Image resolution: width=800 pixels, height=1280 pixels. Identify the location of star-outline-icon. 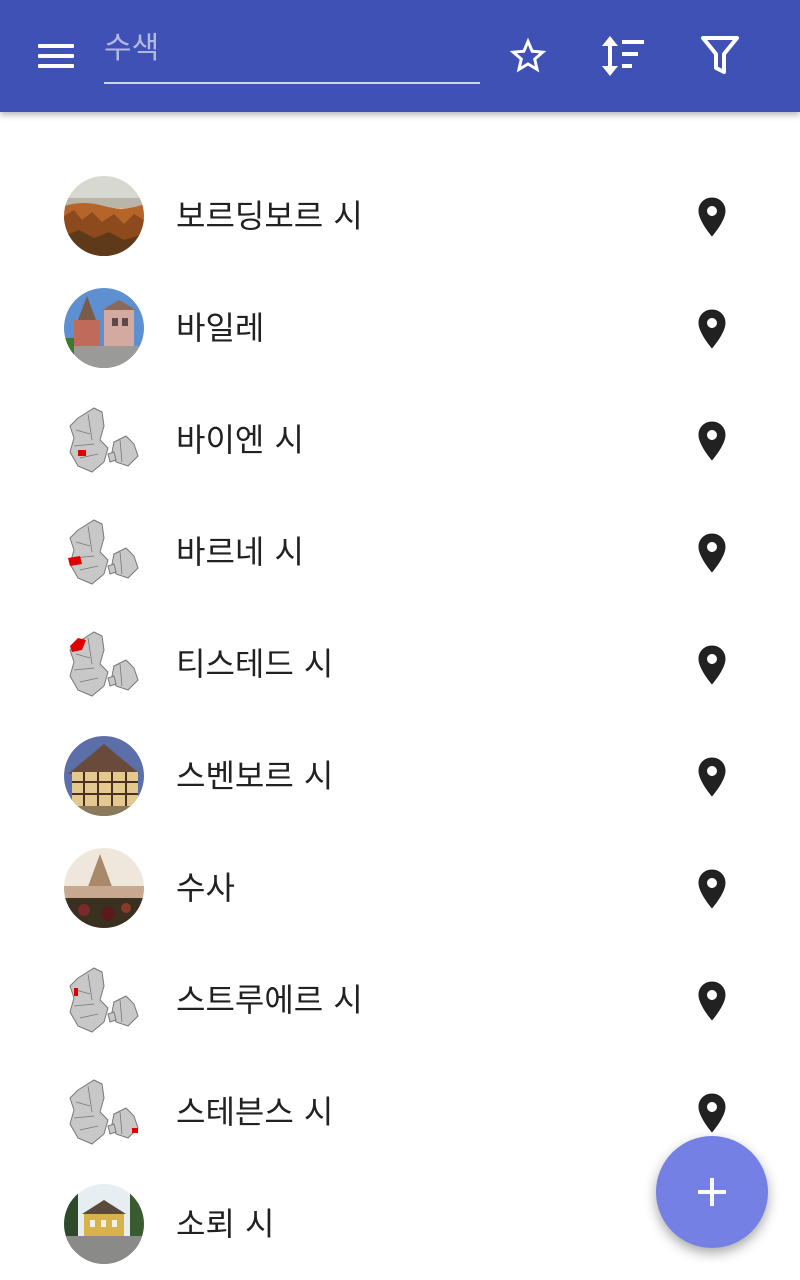
(528, 56).